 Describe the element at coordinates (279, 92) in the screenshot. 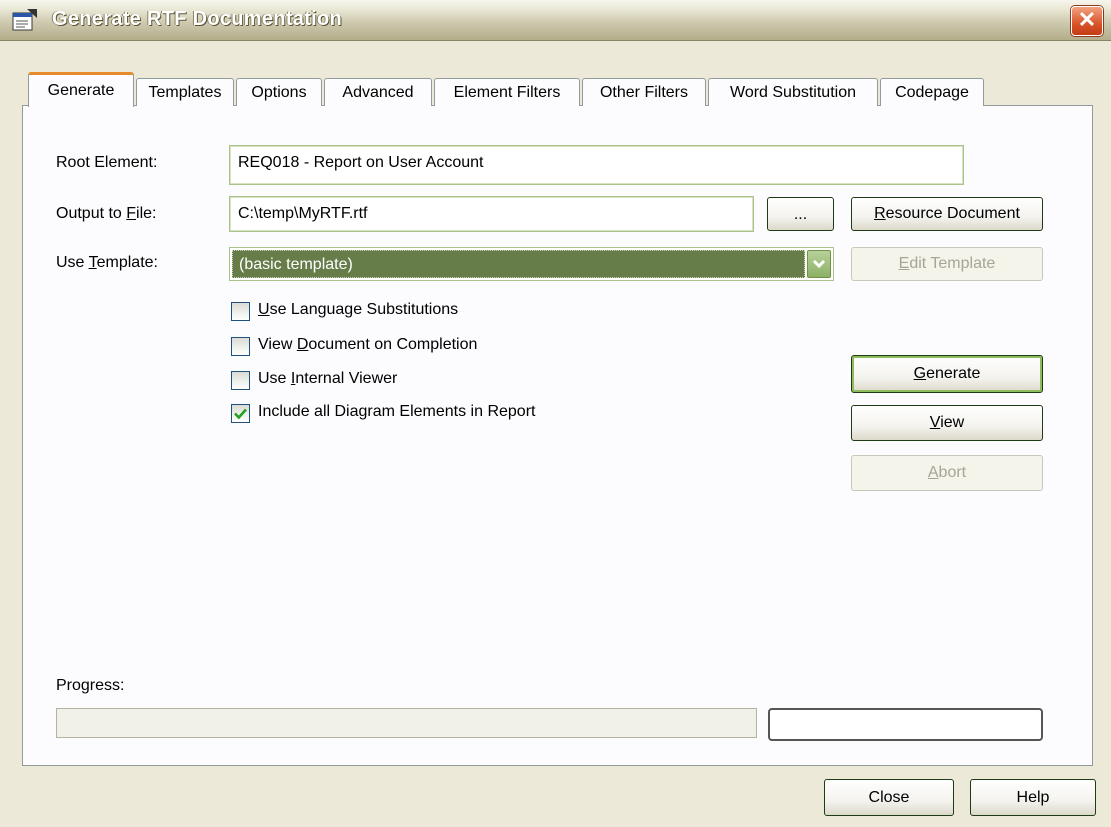

I see `tab-options: Options` at that location.